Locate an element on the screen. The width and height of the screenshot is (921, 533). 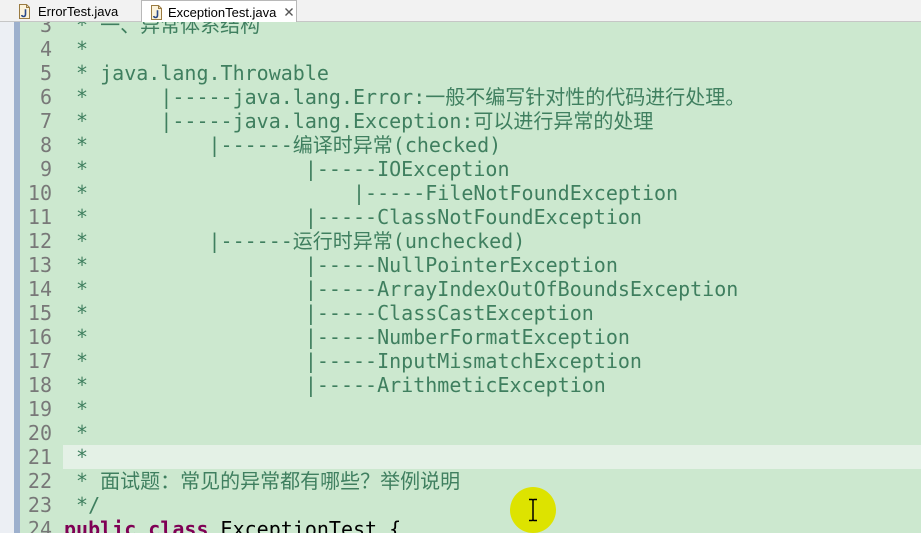
code-line: 10 * |-----FileNotFoundException is located at coordinates (460, 193).